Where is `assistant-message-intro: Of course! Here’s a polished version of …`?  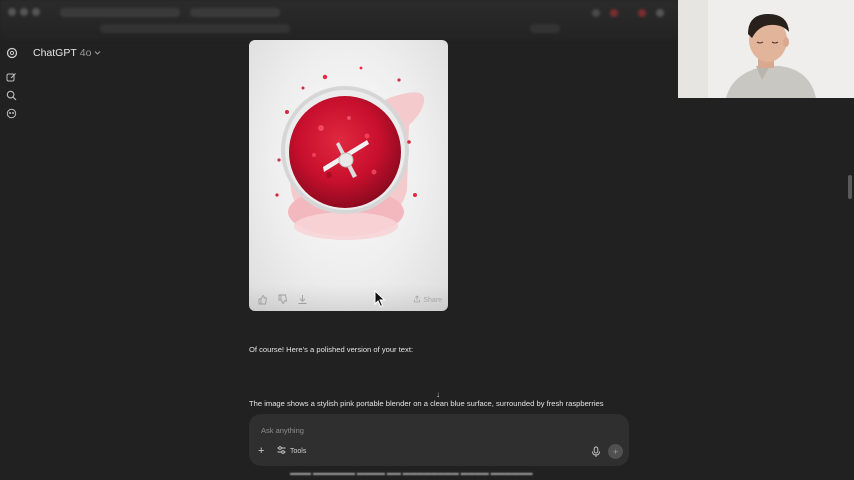
assistant-message-intro: Of course! Here’s a polished version of … is located at coordinates (331, 349).